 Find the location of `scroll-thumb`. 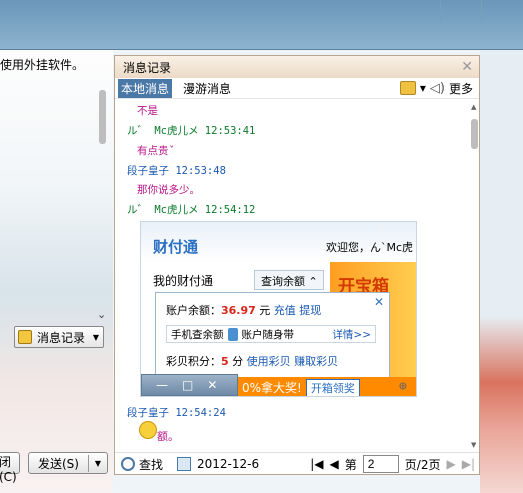

scroll-thumb is located at coordinates (474, 134).